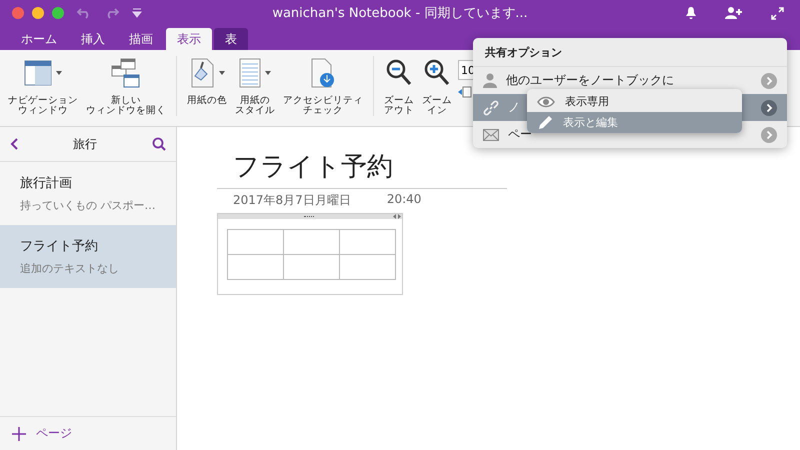 The width and height of the screenshot is (800, 450). What do you see at coordinates (59, 246) in the screenshot?
I see `page-title: フライト予約` at bounding box center [59, 246].